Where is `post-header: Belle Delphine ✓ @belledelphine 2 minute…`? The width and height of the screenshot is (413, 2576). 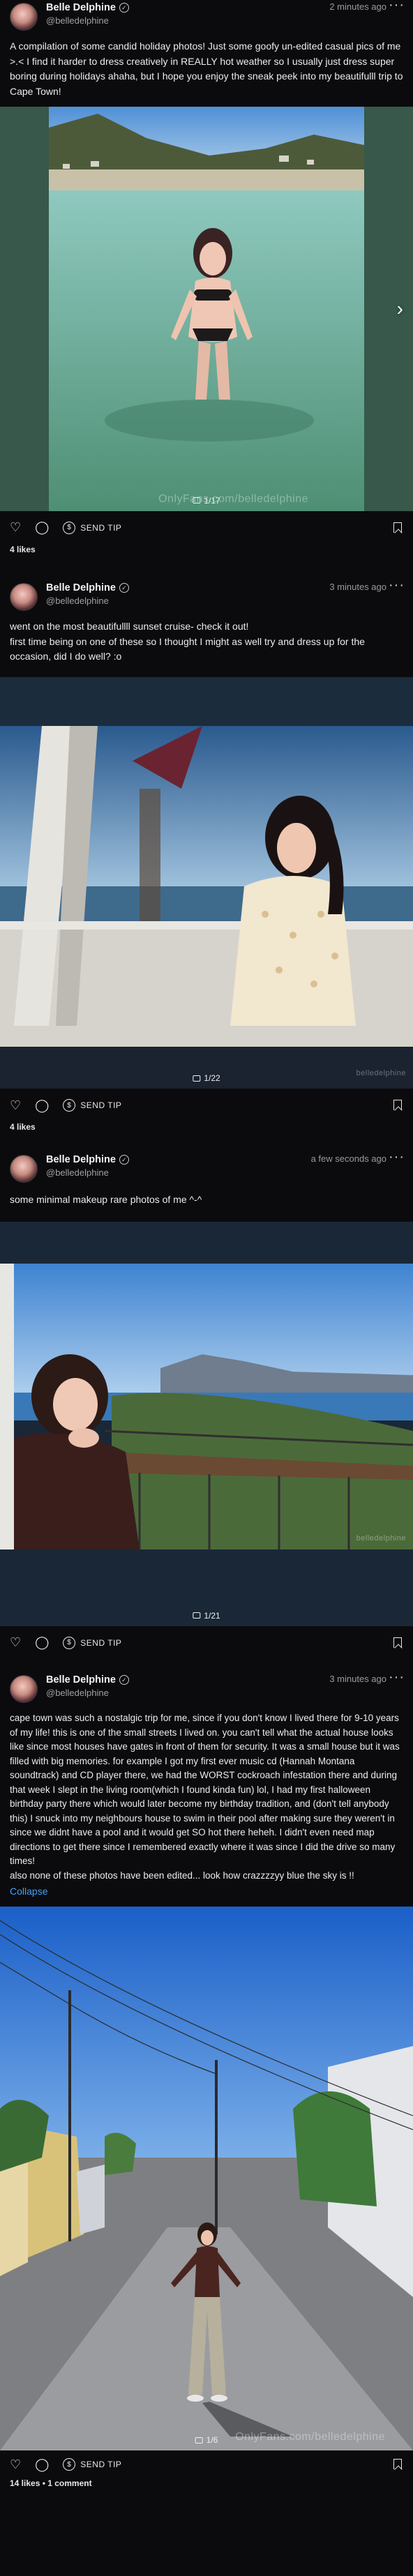 post-header: Belle Delphine ✓ @belledelphine 2 minute… is located at coordinates (206, 18).